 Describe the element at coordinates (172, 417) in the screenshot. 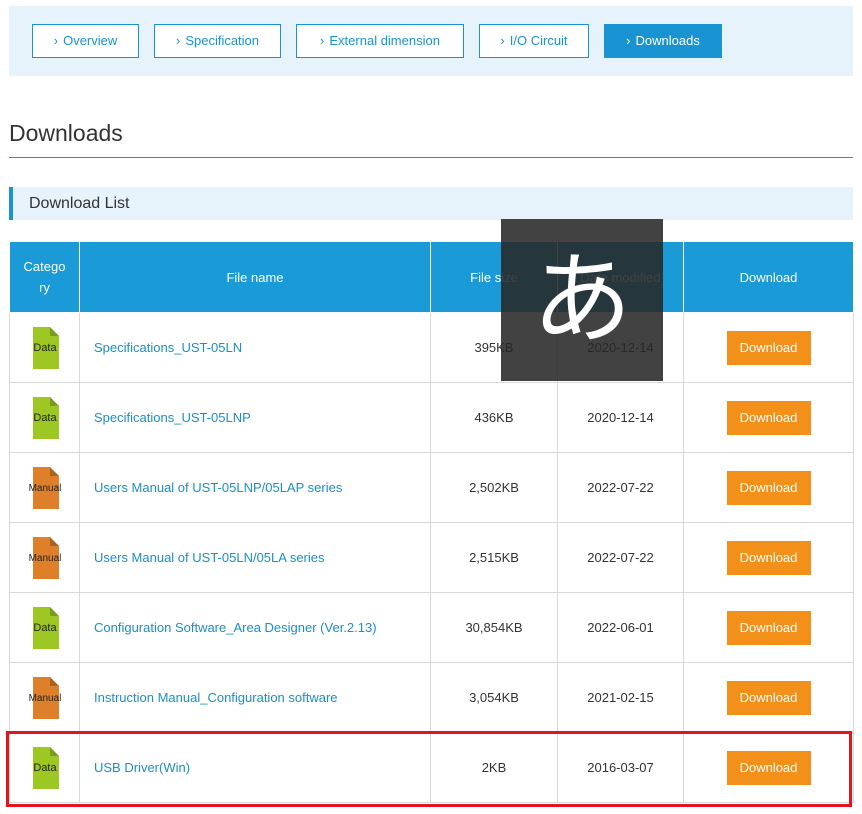

I see `file-name-link: Specifications_UST-05LNP` at that location.